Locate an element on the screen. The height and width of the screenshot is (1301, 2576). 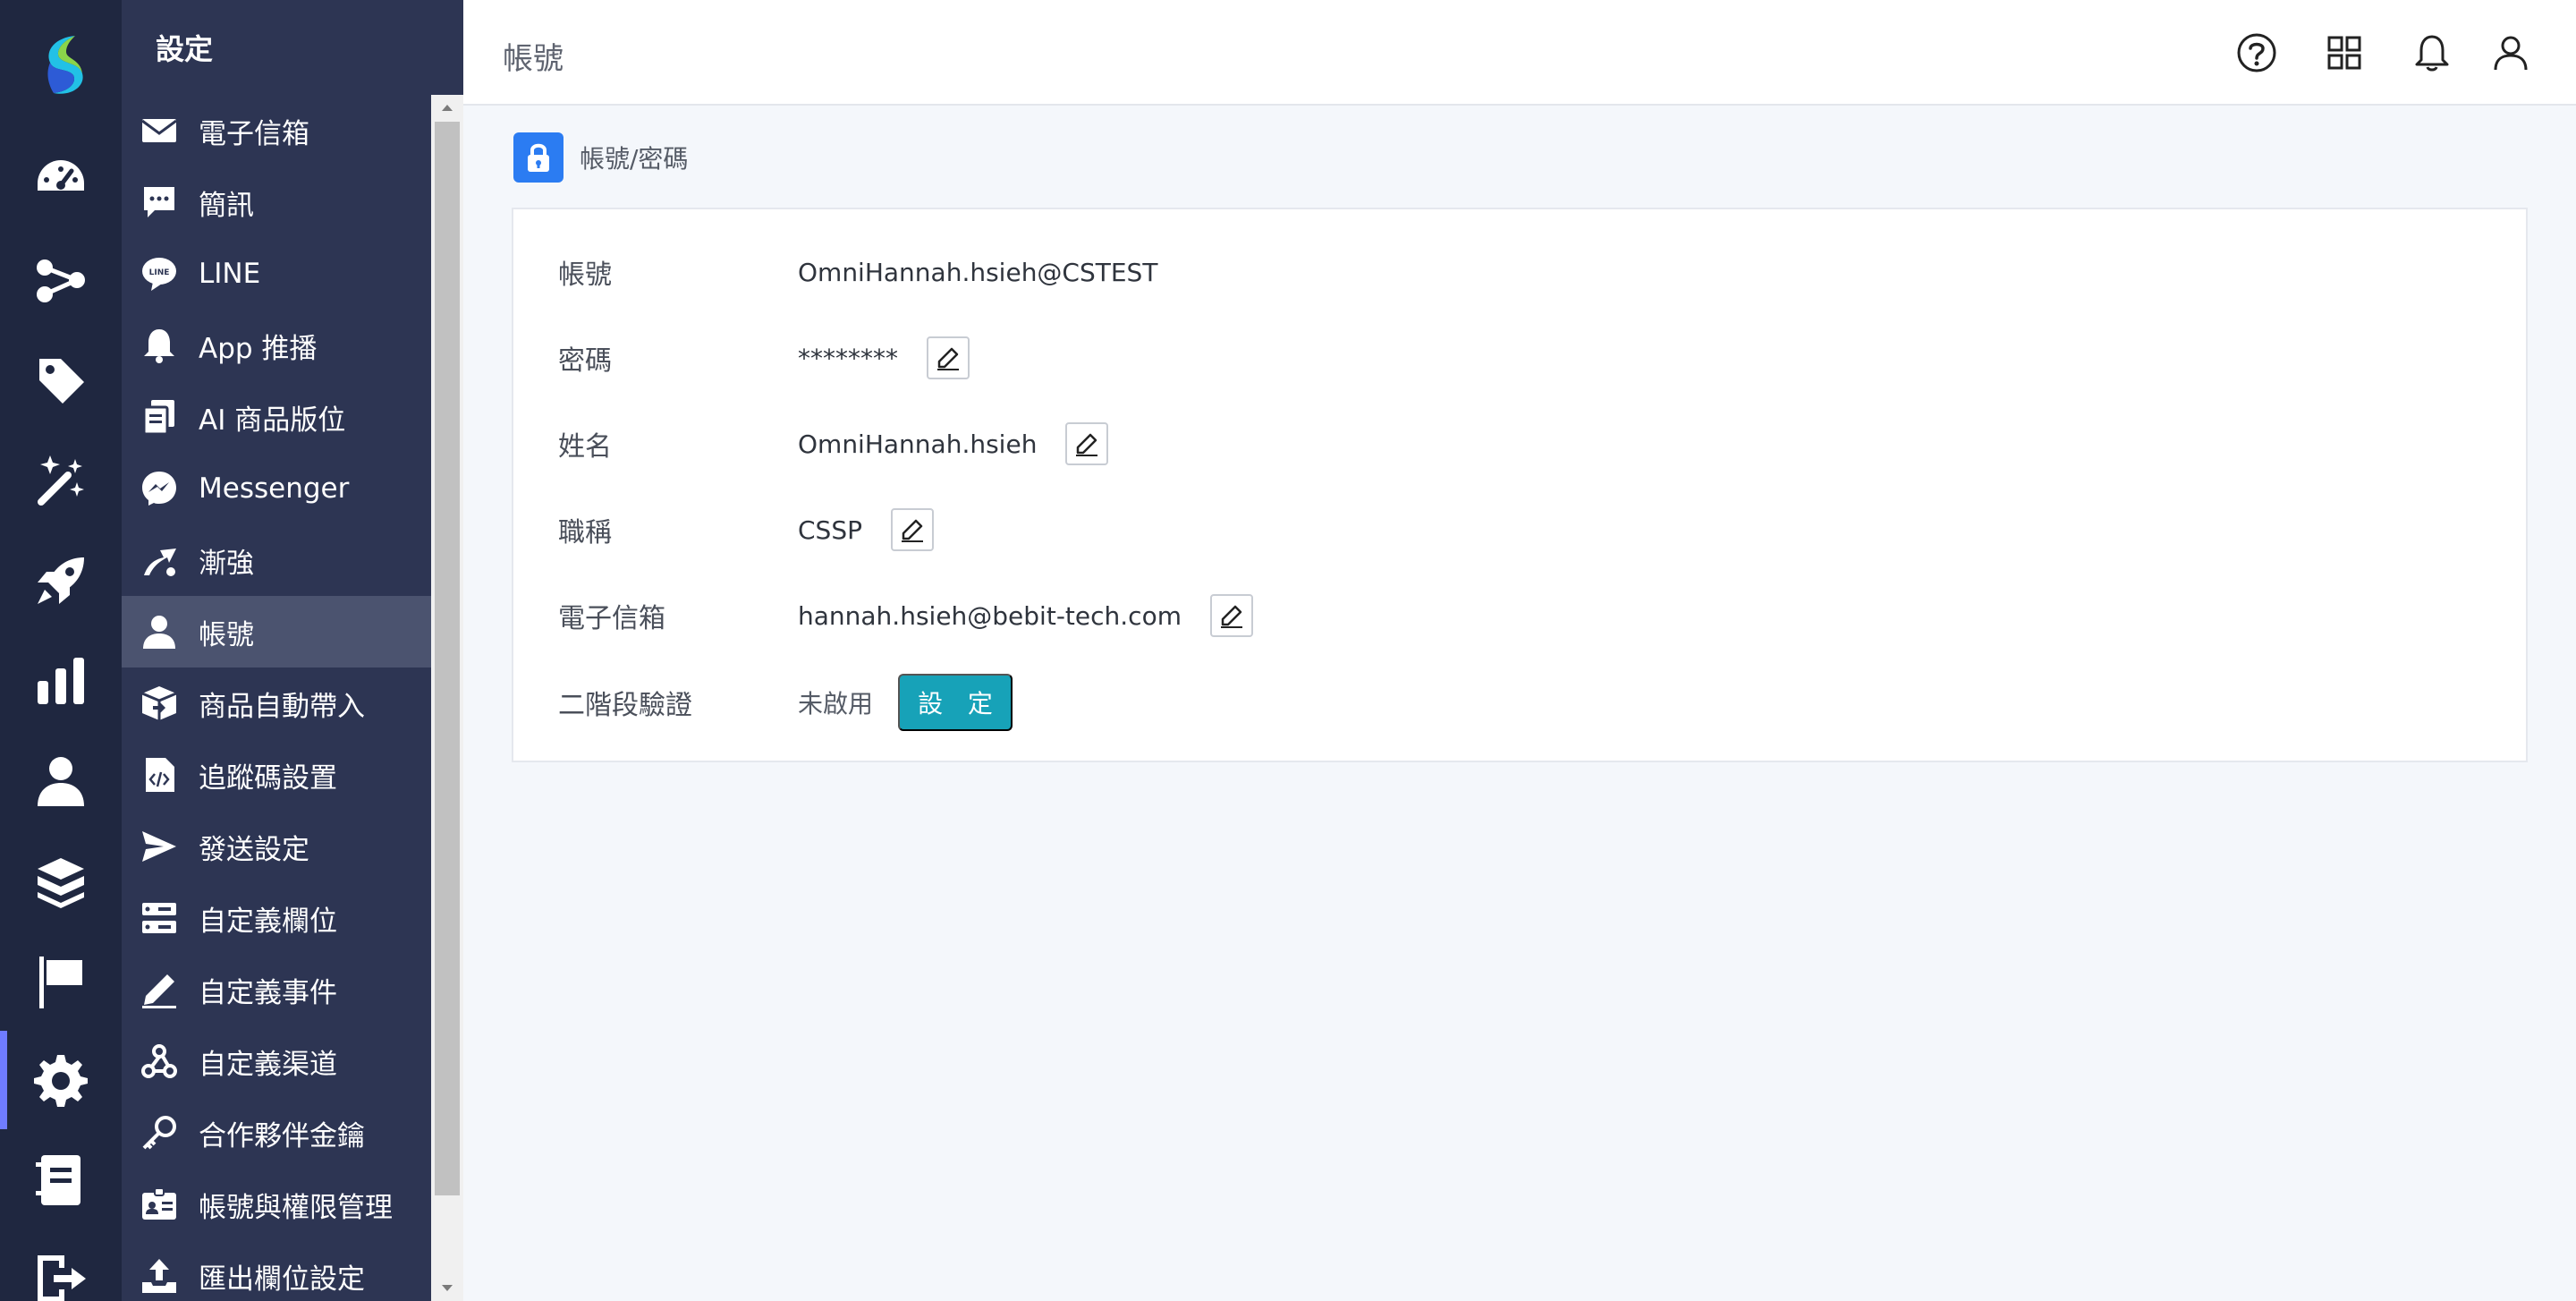
menu-item-ai-product-slot: AI 商品版位 is located at coordinates (277, 417).